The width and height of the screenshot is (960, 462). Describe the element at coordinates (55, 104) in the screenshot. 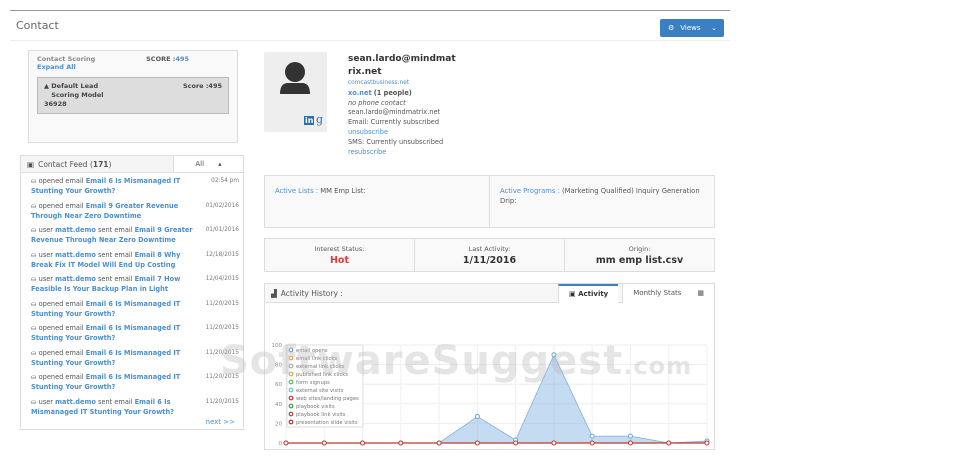

I see `model-id: 36928` at that location.